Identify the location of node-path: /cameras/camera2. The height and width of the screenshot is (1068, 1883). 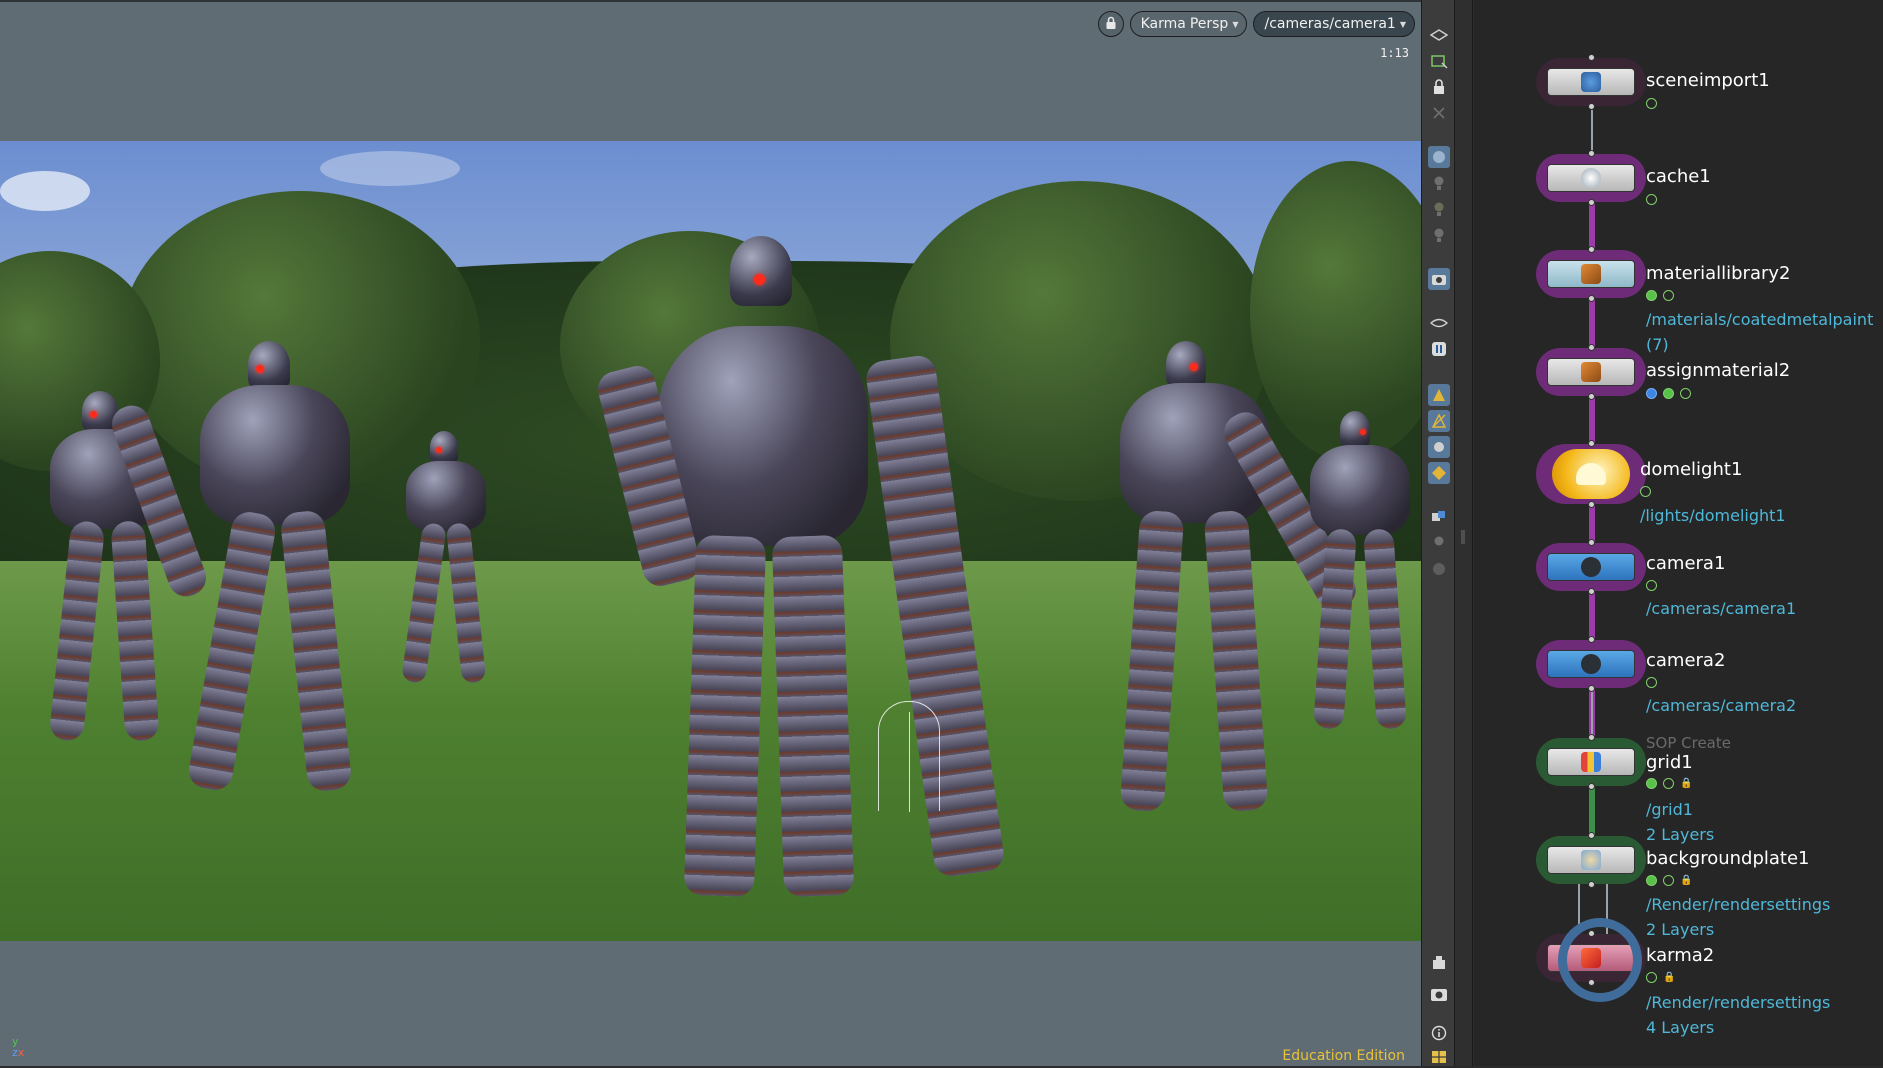
(1721, 705).